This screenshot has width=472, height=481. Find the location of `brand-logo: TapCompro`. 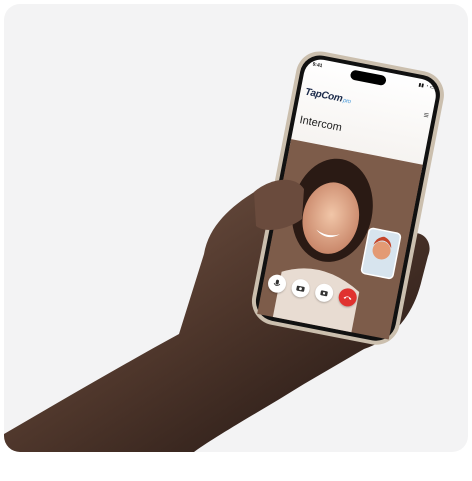

brand-logo: TapCompro is located at coordinates (328, 97).